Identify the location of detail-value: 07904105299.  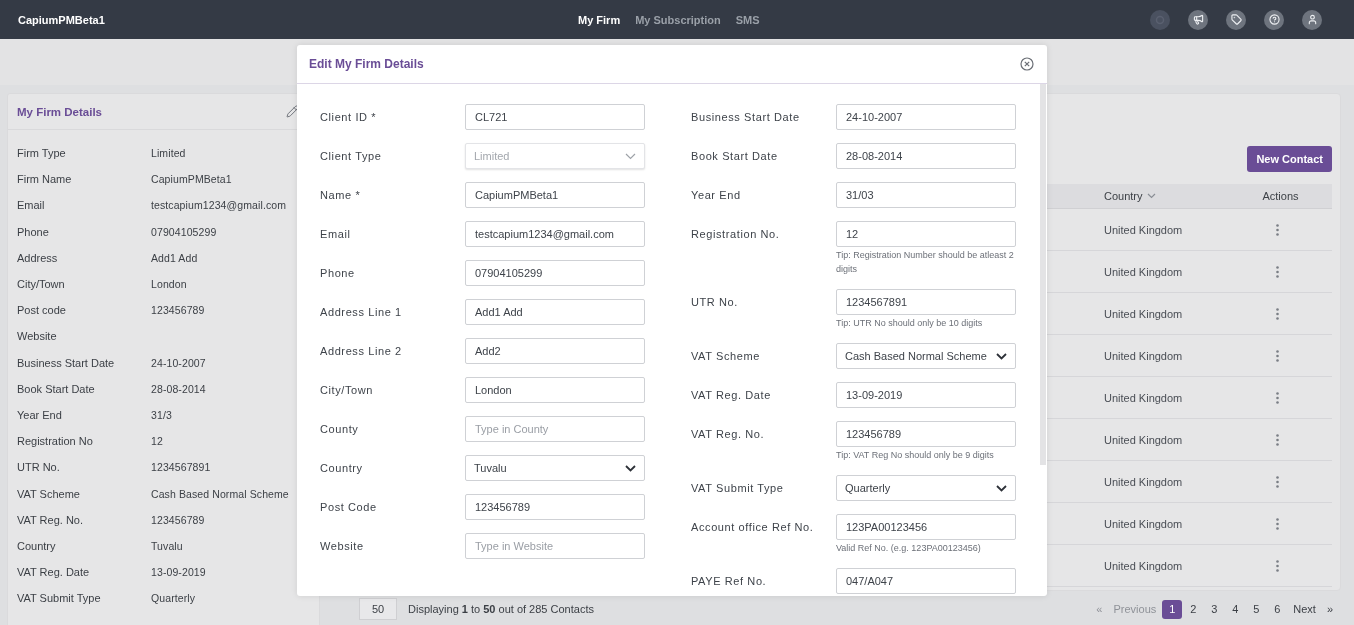
(184, 231).